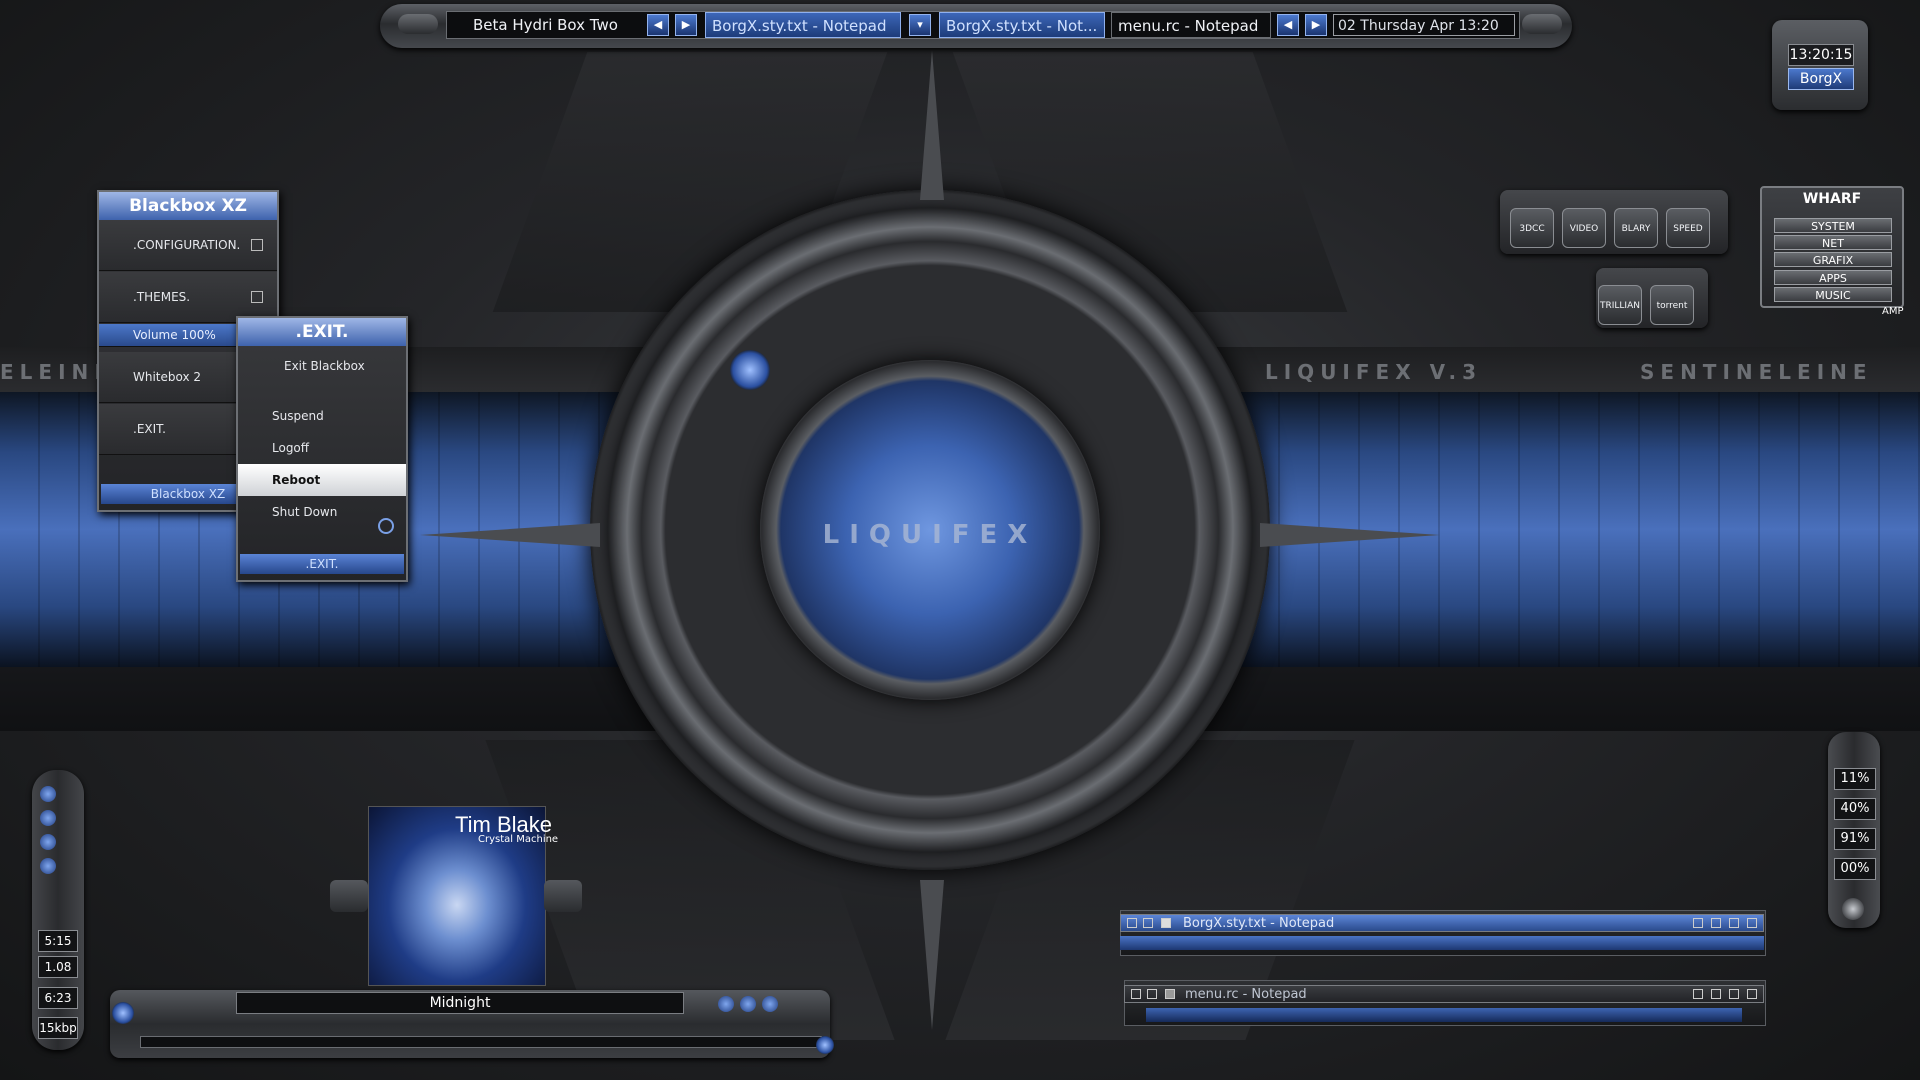 The image size is (1920, 1080). What do you see at coordinates (1821, 79) in the screenshot?
I see `clock-user-label: BorgX` at bounding box center [1821, 79].